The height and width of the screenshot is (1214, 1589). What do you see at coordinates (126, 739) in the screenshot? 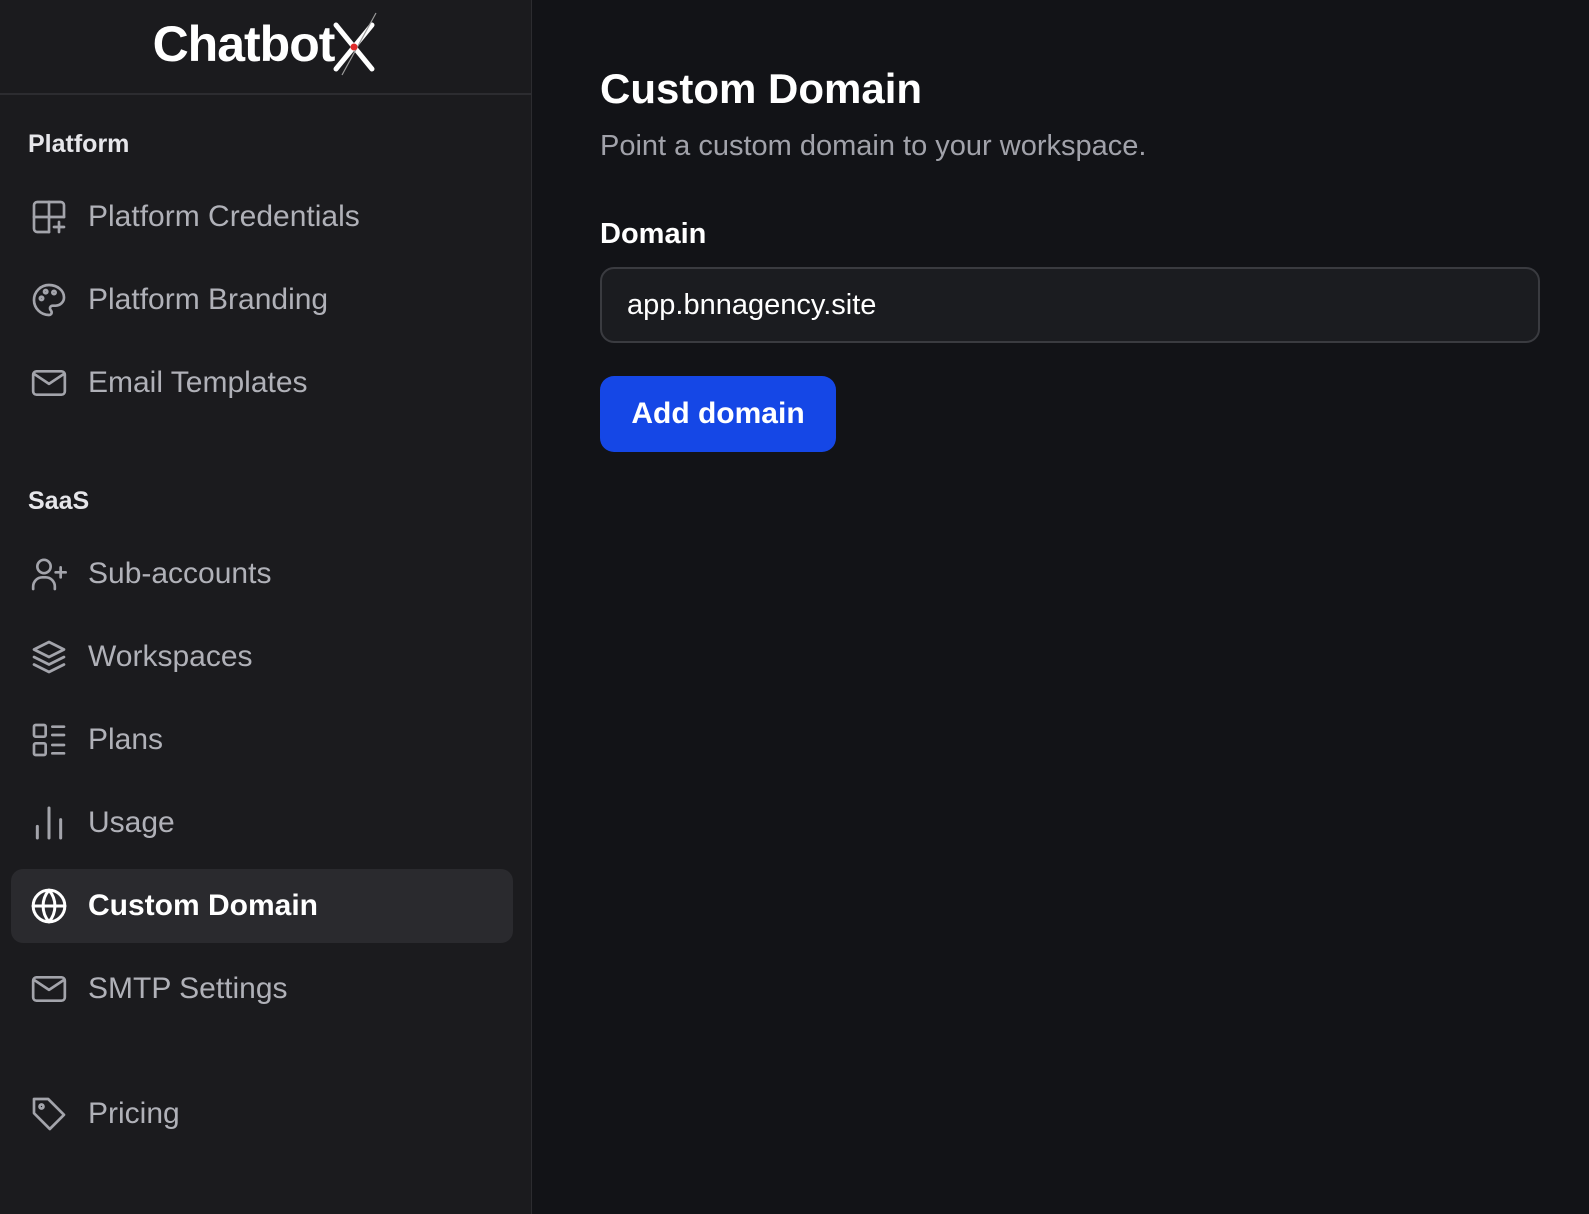
I see `sidebar-item-label: Plans` at bounding box center [126, 739].